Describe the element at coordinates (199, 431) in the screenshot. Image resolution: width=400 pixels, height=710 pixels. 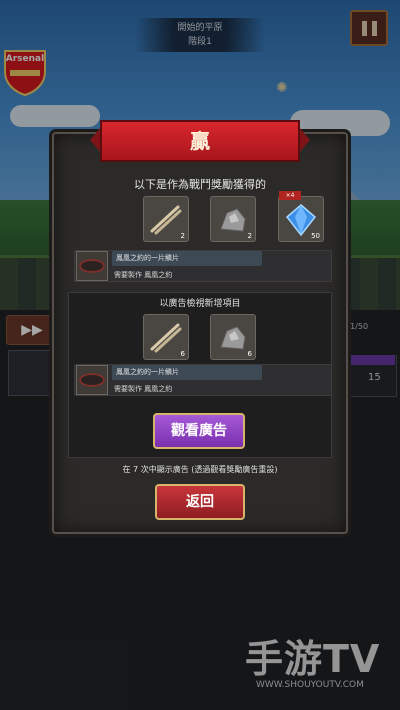
I see `watch-ad-button: 觀看廣告` at that location.